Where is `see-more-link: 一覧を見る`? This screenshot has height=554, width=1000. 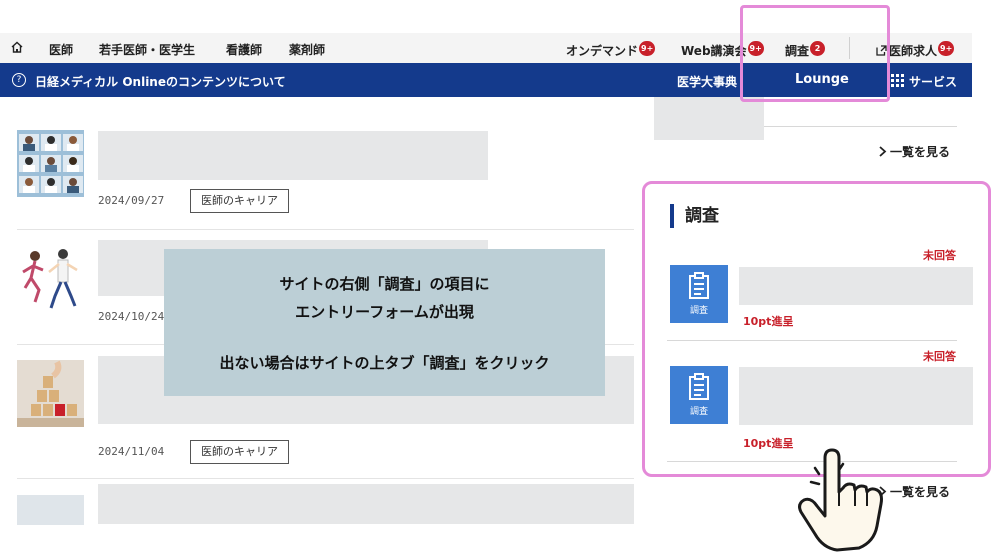
see-more-link: 一覧を見る is located at coordinates (914, 151).